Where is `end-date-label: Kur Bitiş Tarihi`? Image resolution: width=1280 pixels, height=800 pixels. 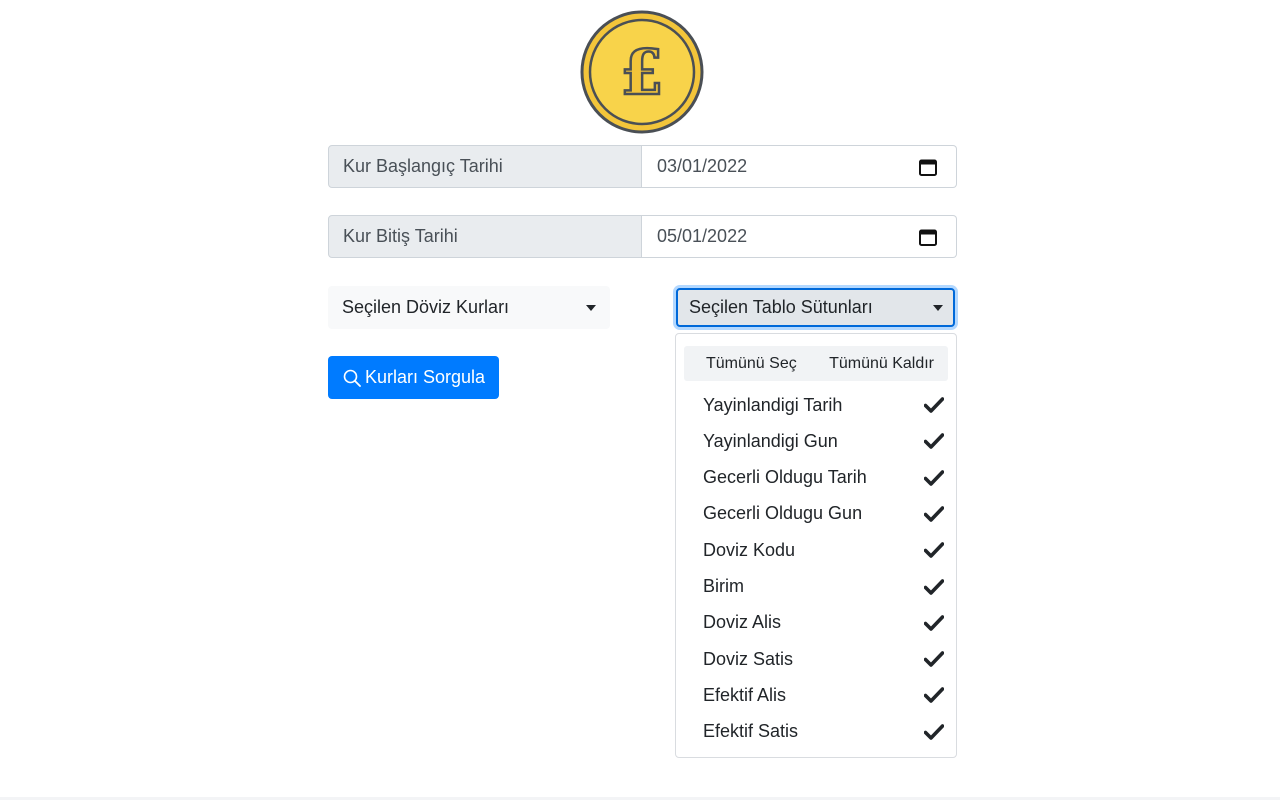 end-date-label: Kur Bitiş Tarihi is located at coordinates (485, 236).